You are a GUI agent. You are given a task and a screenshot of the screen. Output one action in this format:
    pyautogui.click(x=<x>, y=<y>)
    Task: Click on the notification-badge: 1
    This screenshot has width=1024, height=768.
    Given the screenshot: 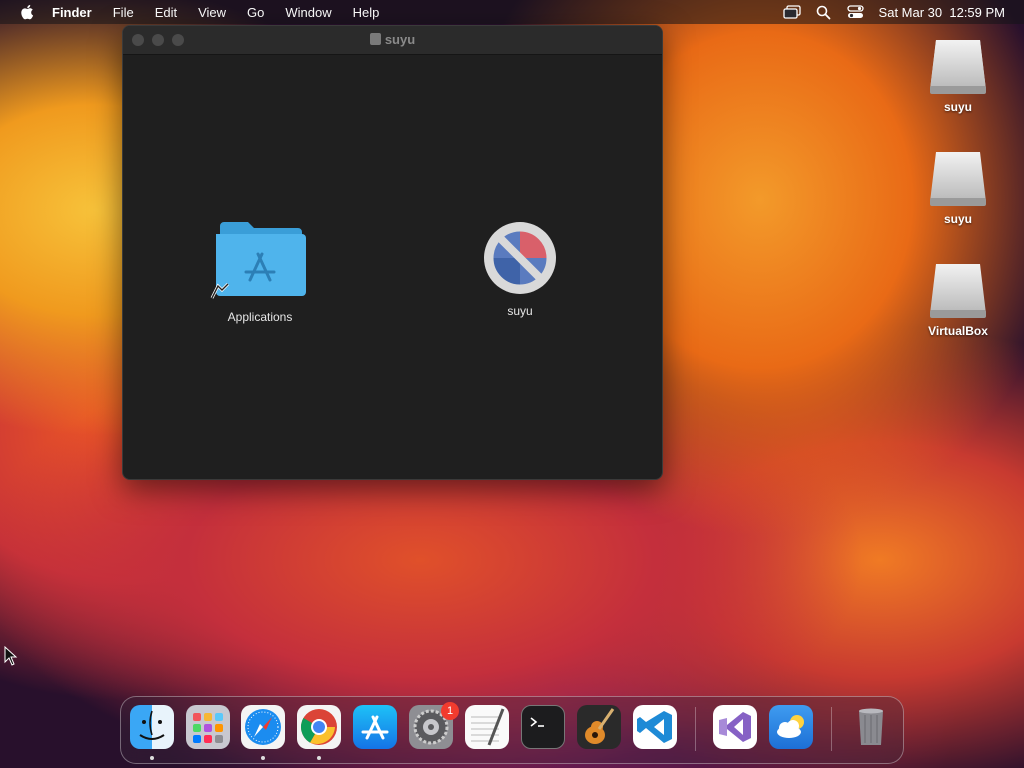 What is the action you would take?
    pyautogui.click(x=450, y=711)
    